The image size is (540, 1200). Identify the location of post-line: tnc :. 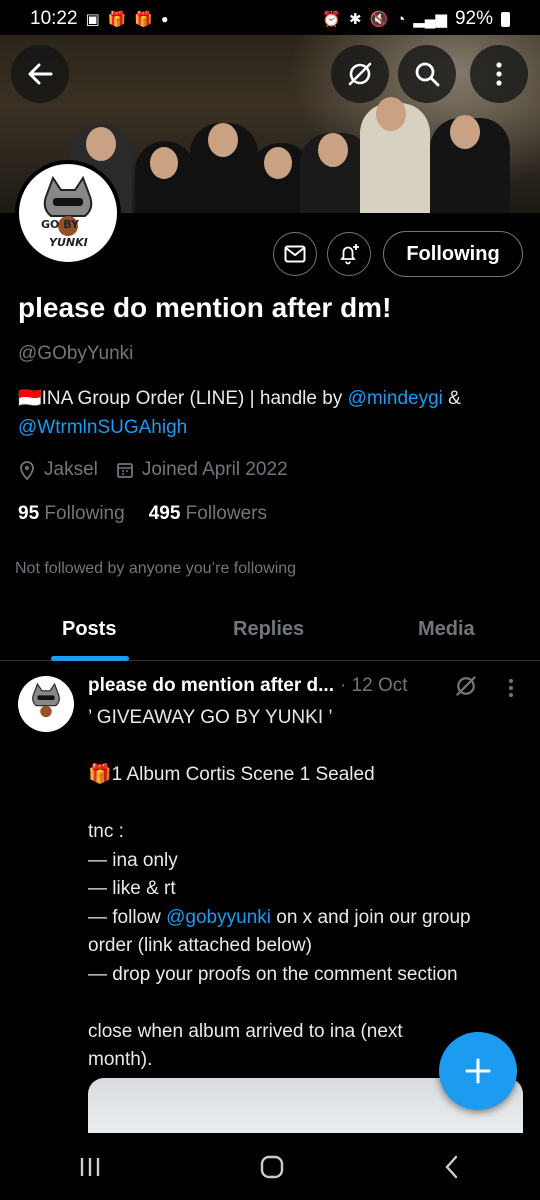
(106, 831).